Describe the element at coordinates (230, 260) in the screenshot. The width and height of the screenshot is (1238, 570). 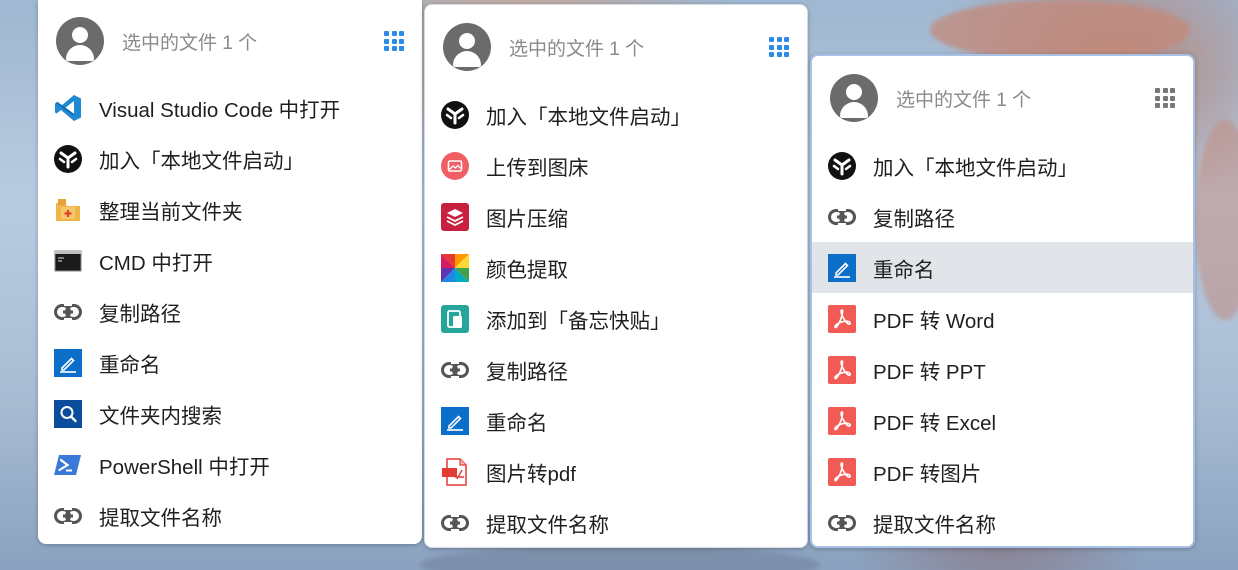
I see `menu-item-open-in-cmd: CMD 中打开` at that location.